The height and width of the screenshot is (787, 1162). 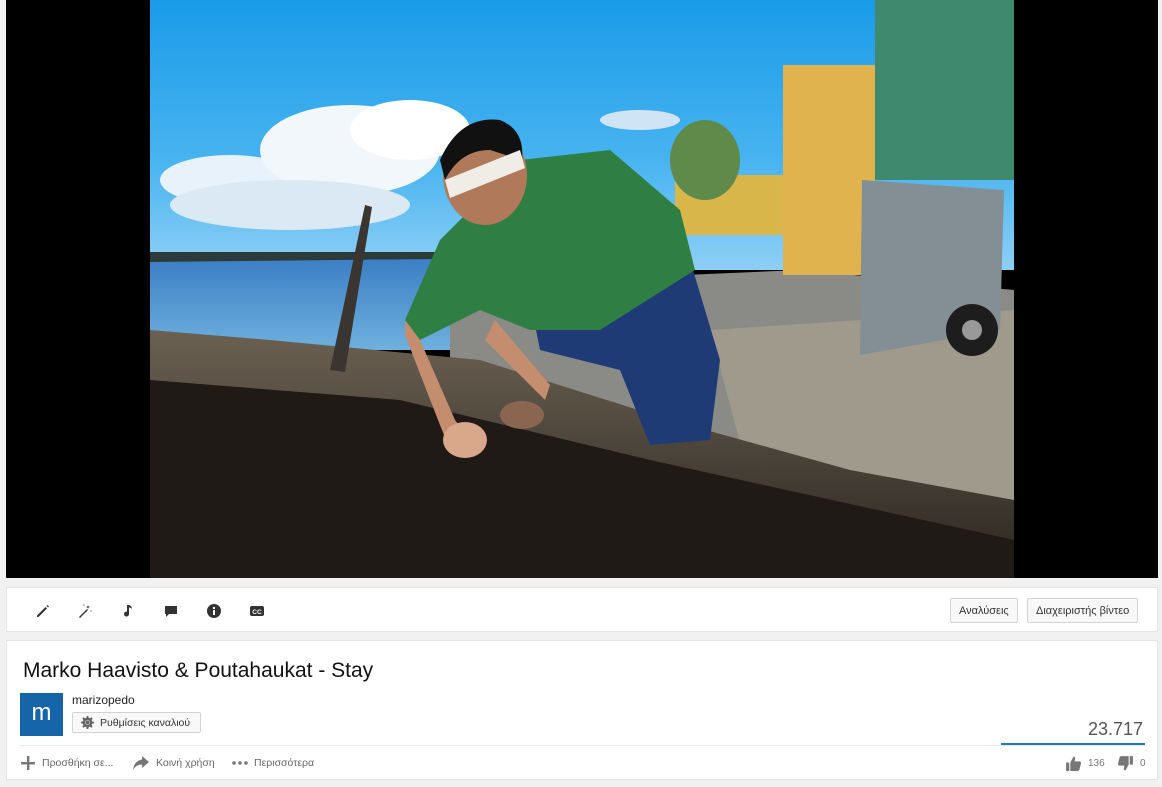 What do you see at coordinates (103, 700) in the screenshot?
I see `channel-name: marizopedo` at bounding box center [103, 700].